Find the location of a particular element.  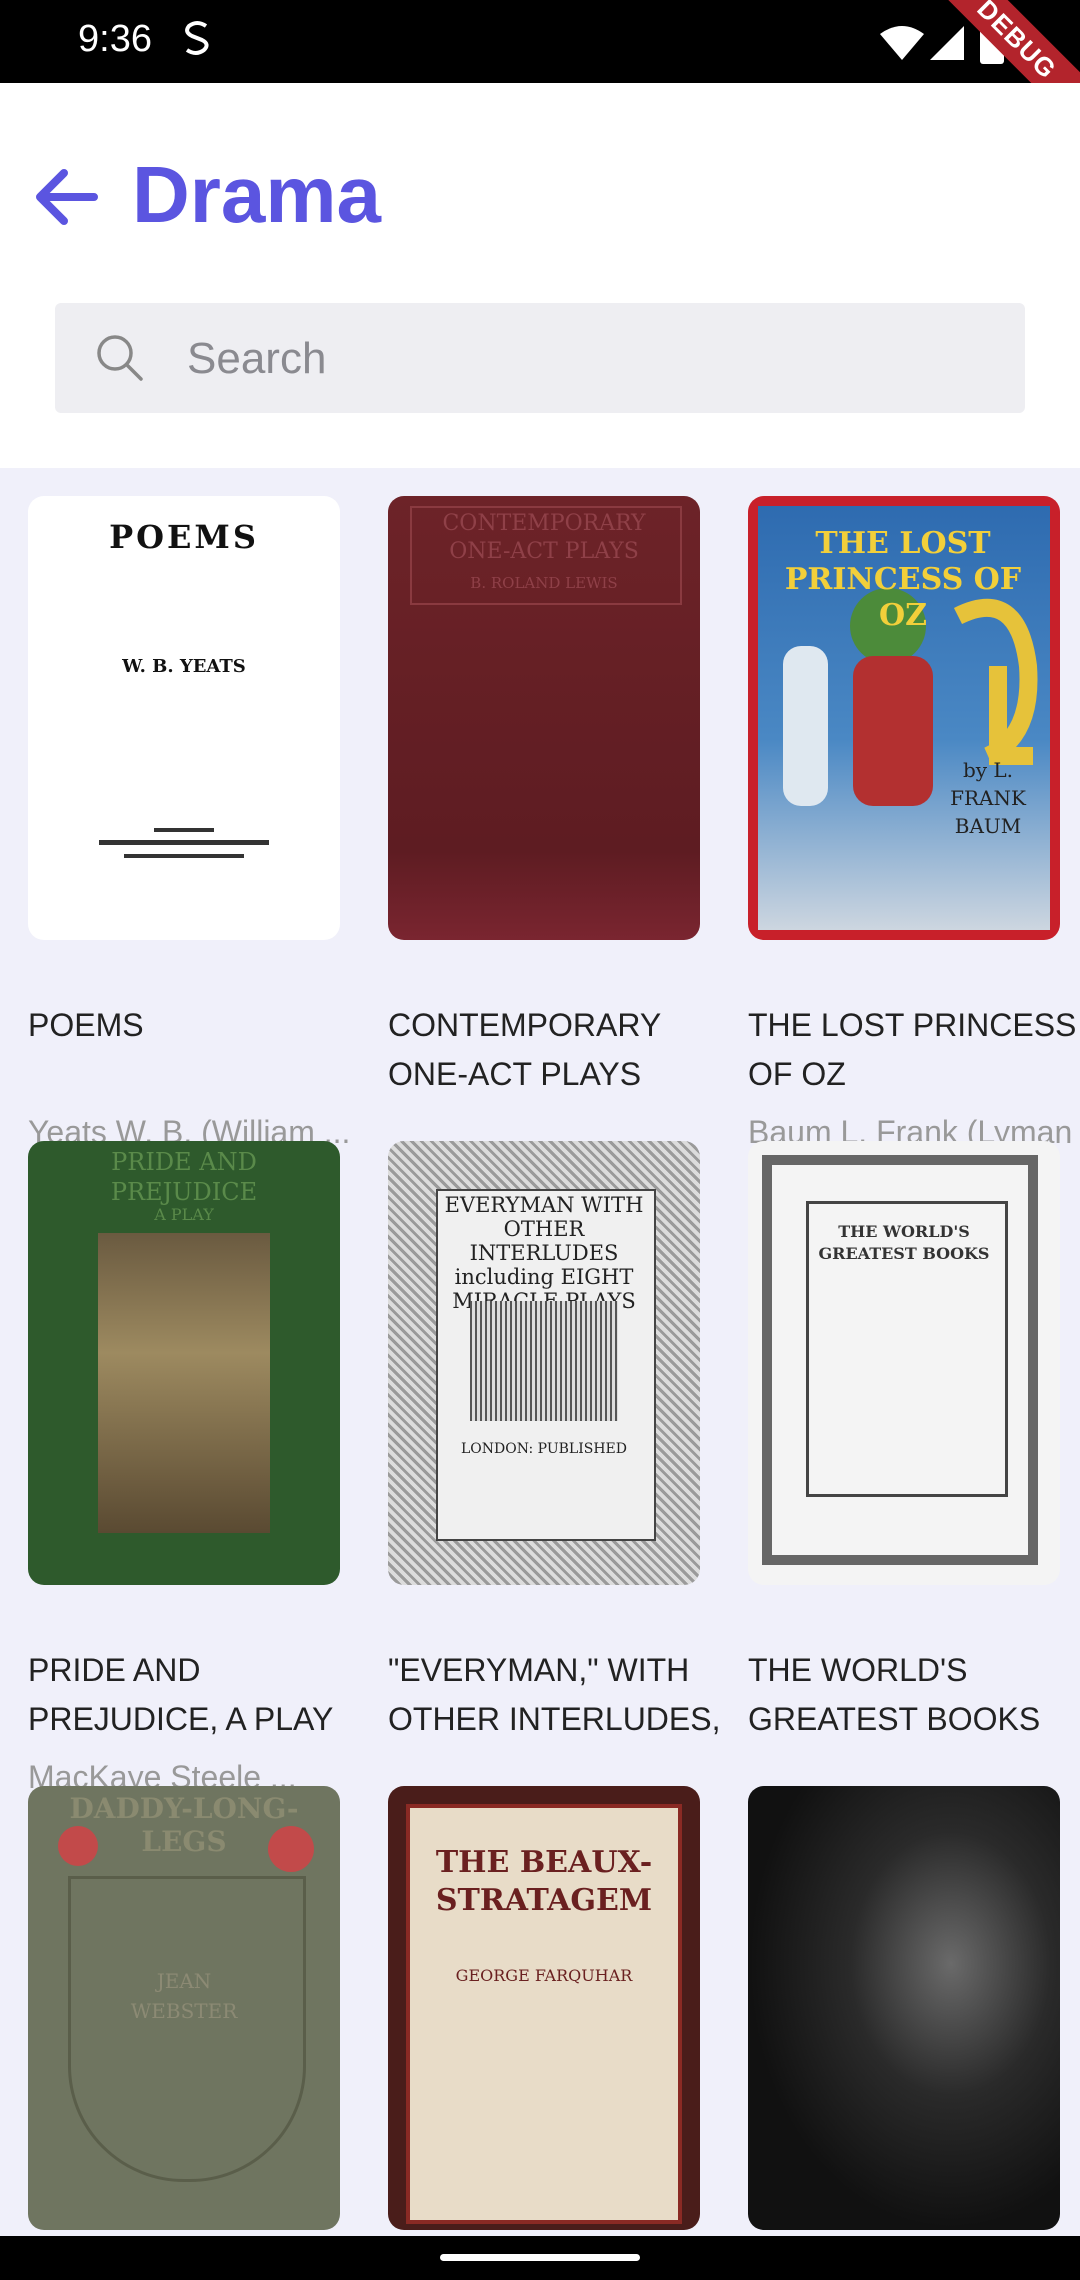

search-input is located at coordinates (587, 359).